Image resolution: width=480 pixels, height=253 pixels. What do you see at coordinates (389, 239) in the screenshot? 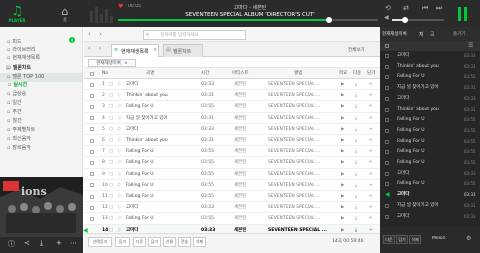
I see `playlist-footer-button: 다운` at bounding box center [389, 239].